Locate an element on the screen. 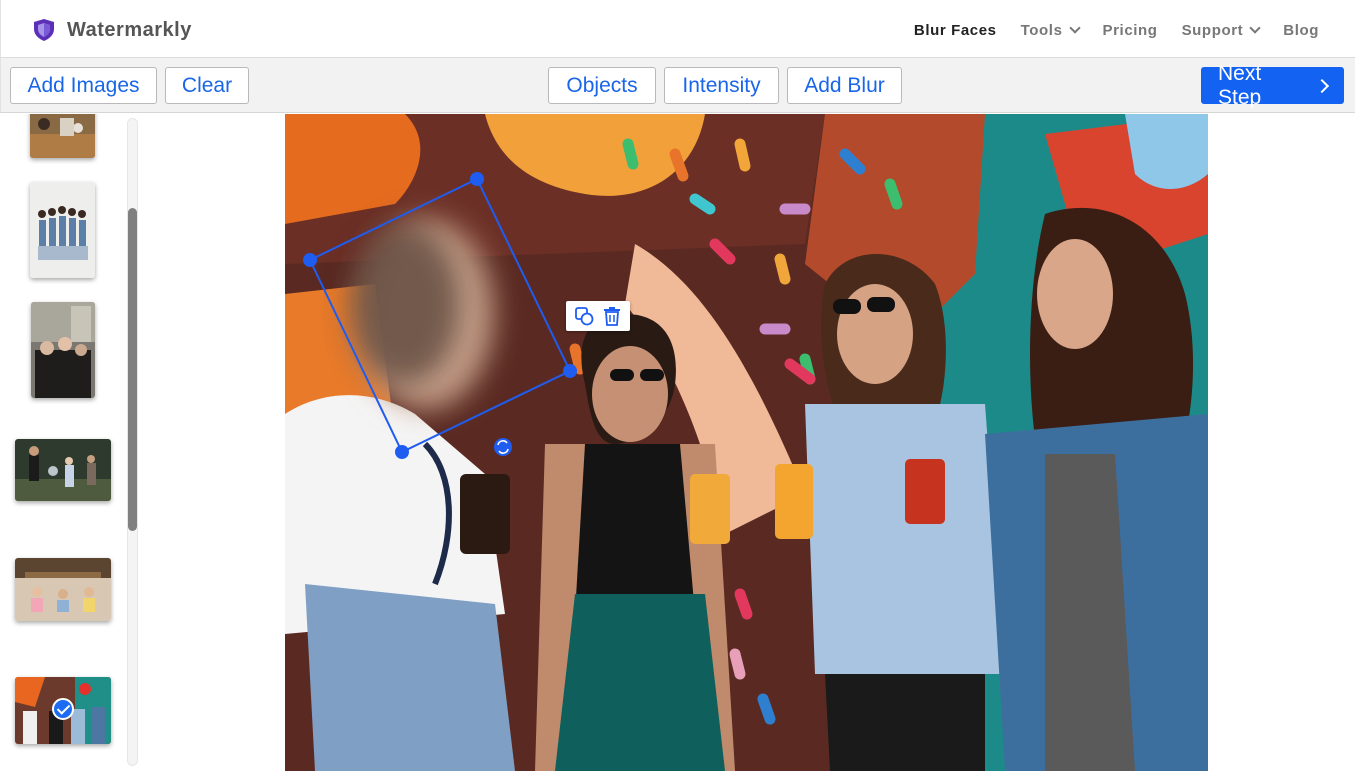  nav-pricing-label: Pricing is located at coordinates (1130, 30).